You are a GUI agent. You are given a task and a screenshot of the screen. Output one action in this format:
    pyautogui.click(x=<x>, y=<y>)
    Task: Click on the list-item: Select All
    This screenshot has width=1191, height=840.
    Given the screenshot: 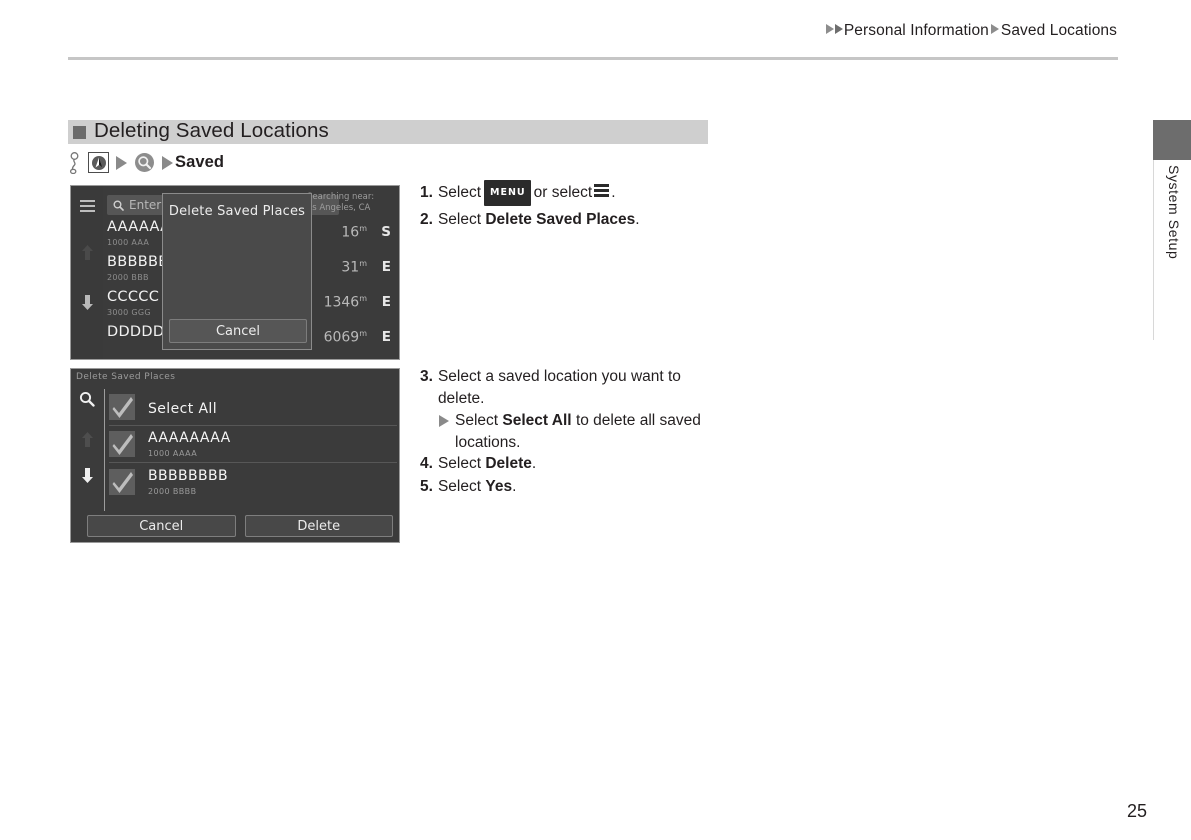 What is the action you would take?
    pyautogui.click(x=253, y=407)
    